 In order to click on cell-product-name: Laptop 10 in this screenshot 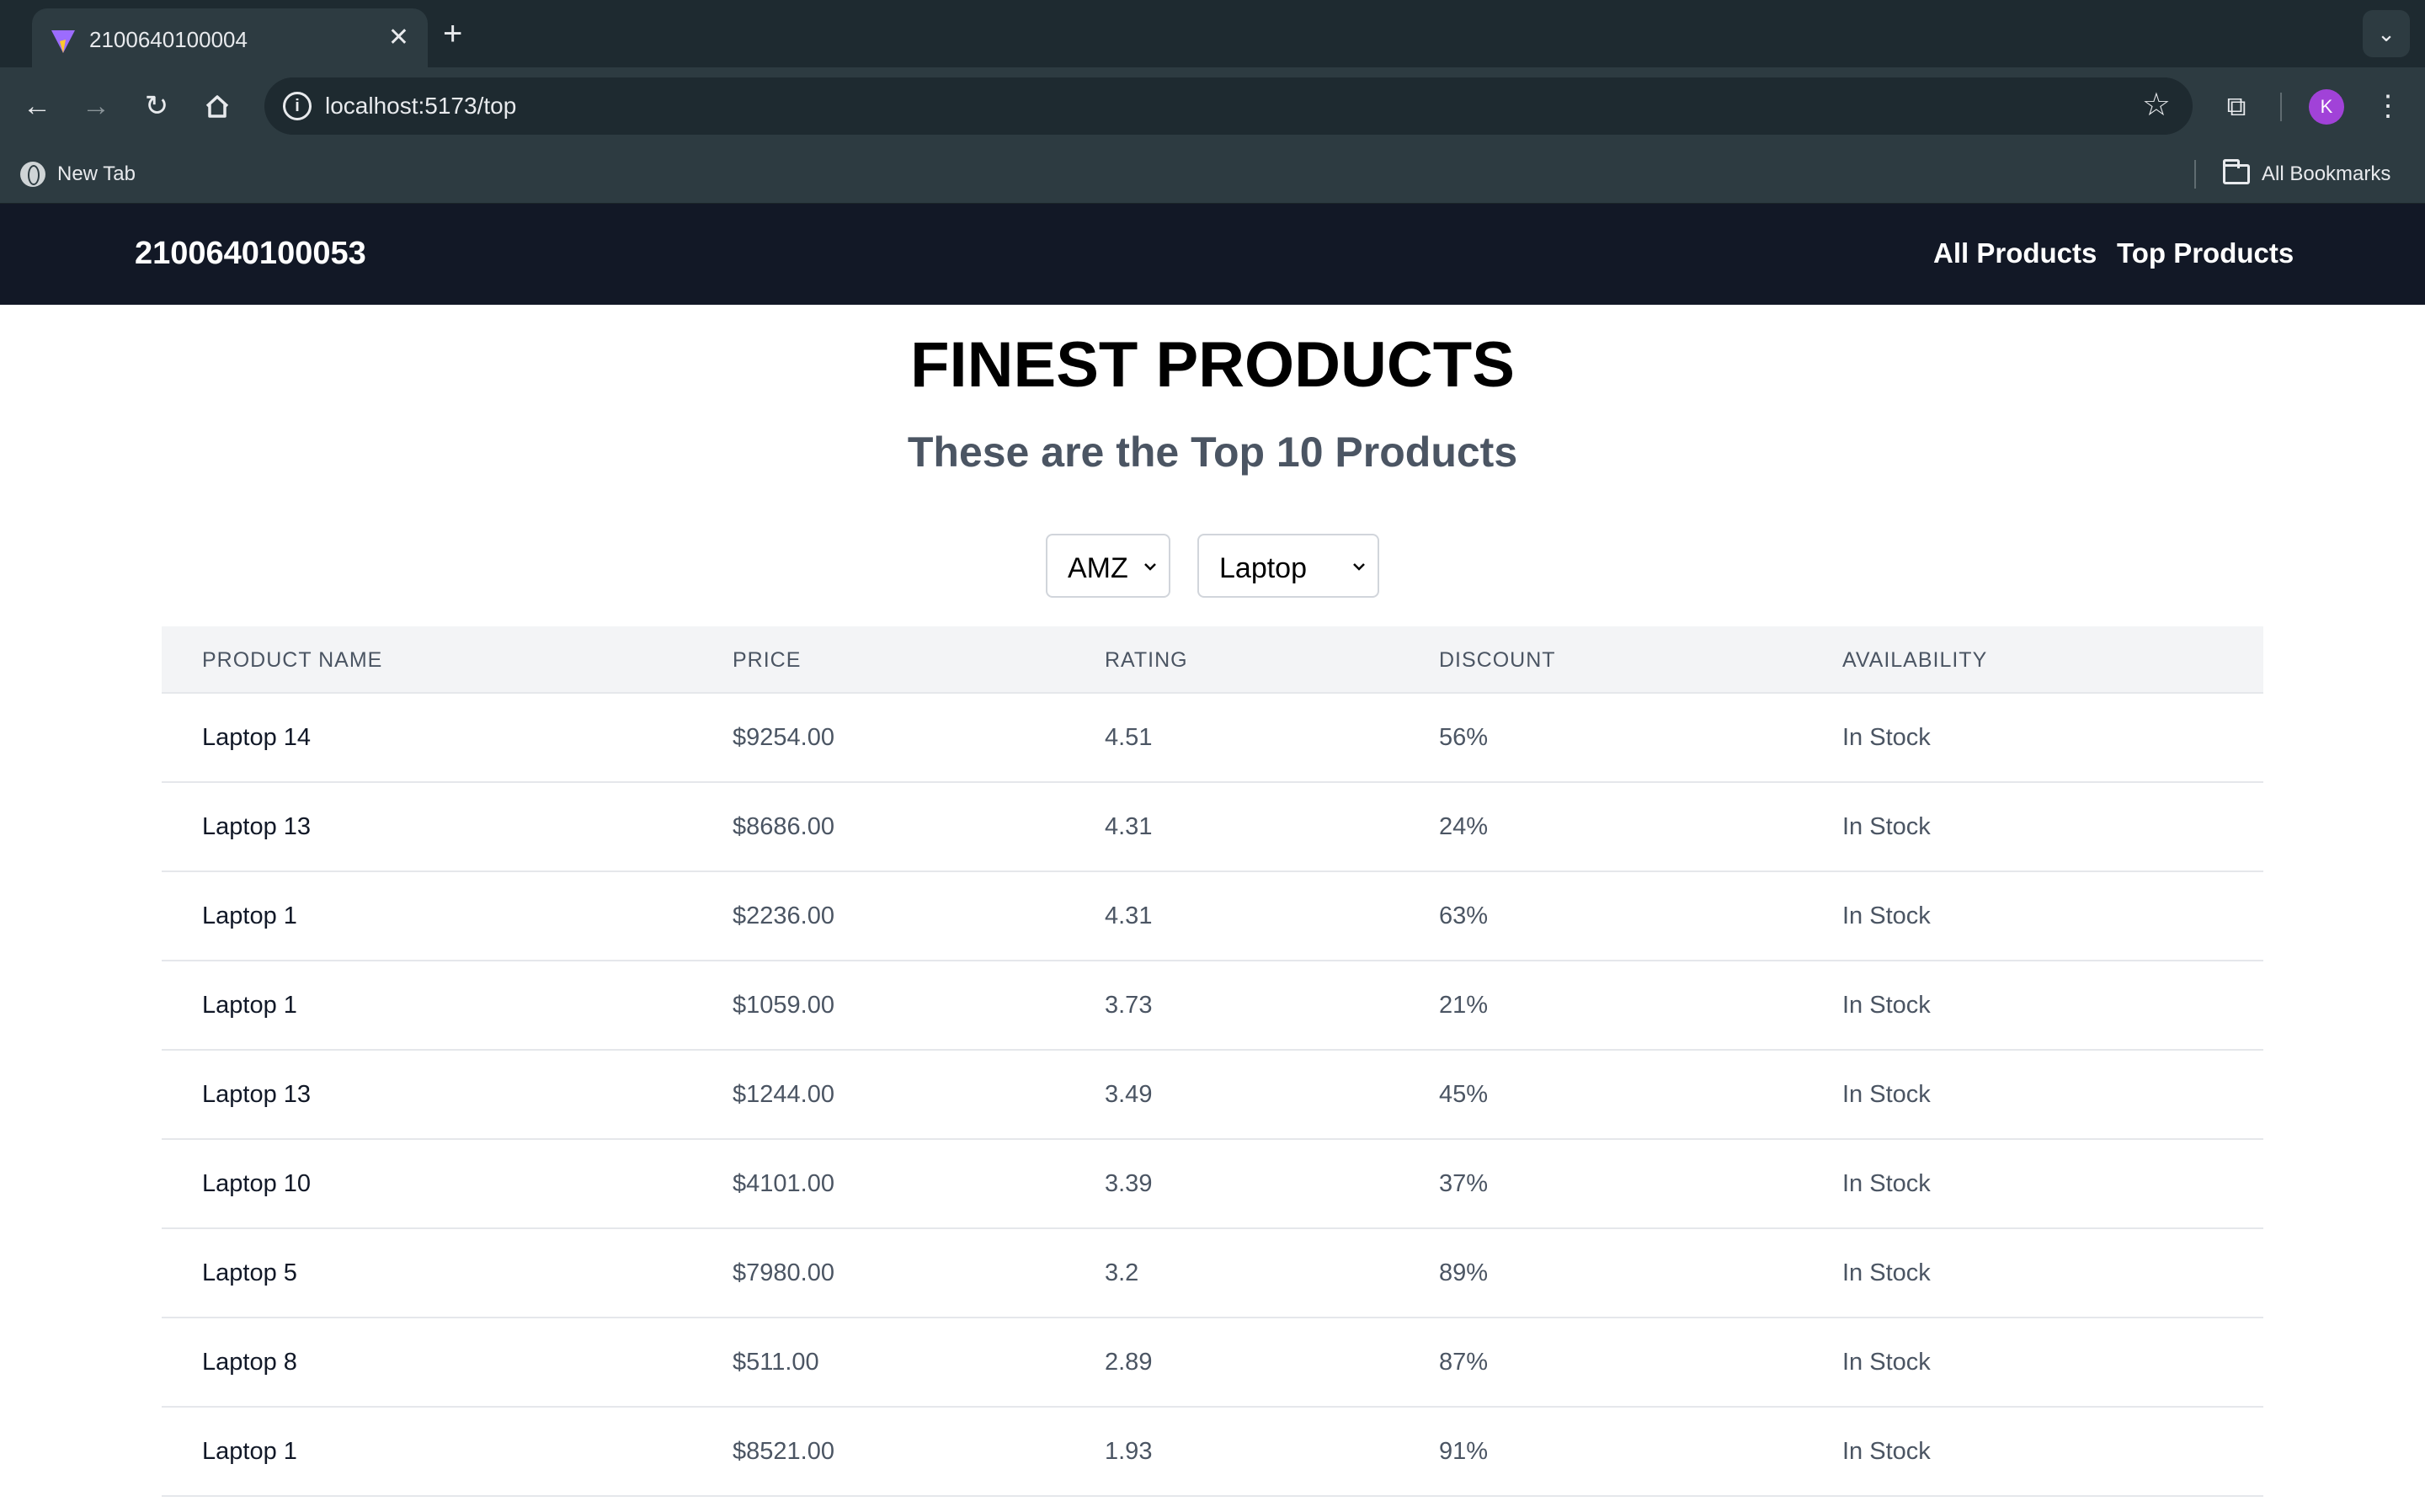, I will do `click(257, 1183)`.